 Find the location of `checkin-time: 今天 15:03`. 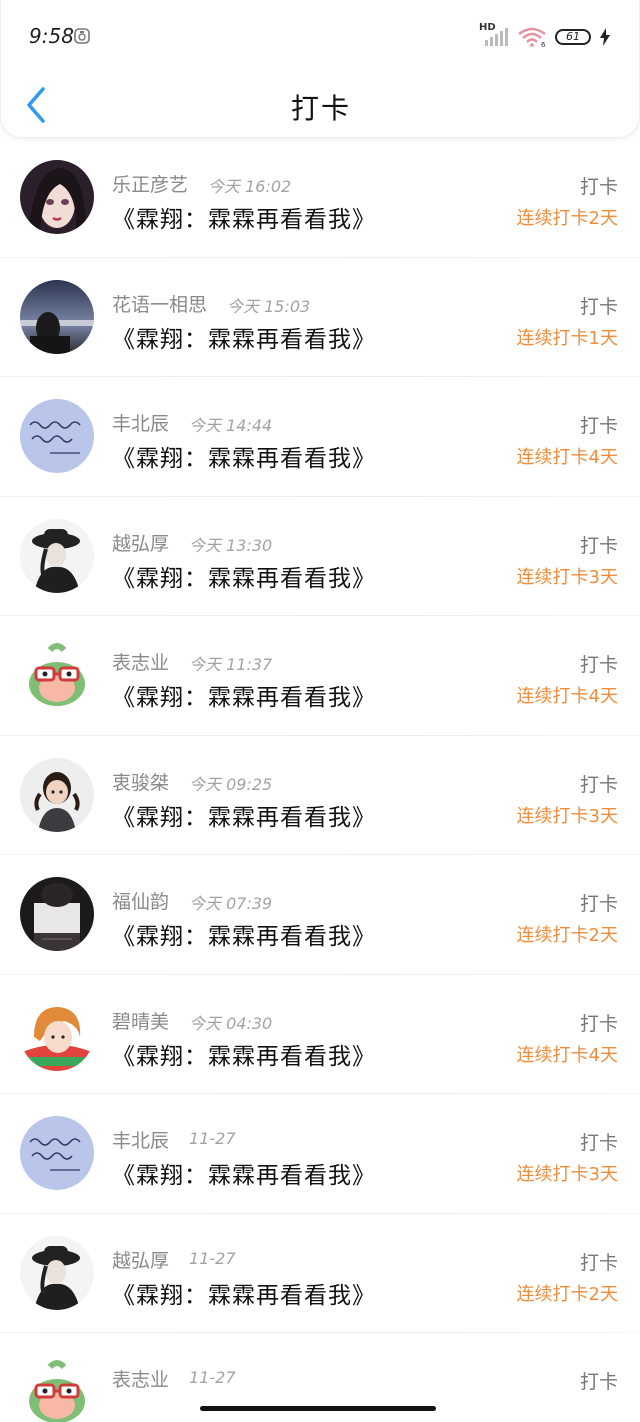

checkin-time: 今天 15:03 is located at coordinates (269, 306).